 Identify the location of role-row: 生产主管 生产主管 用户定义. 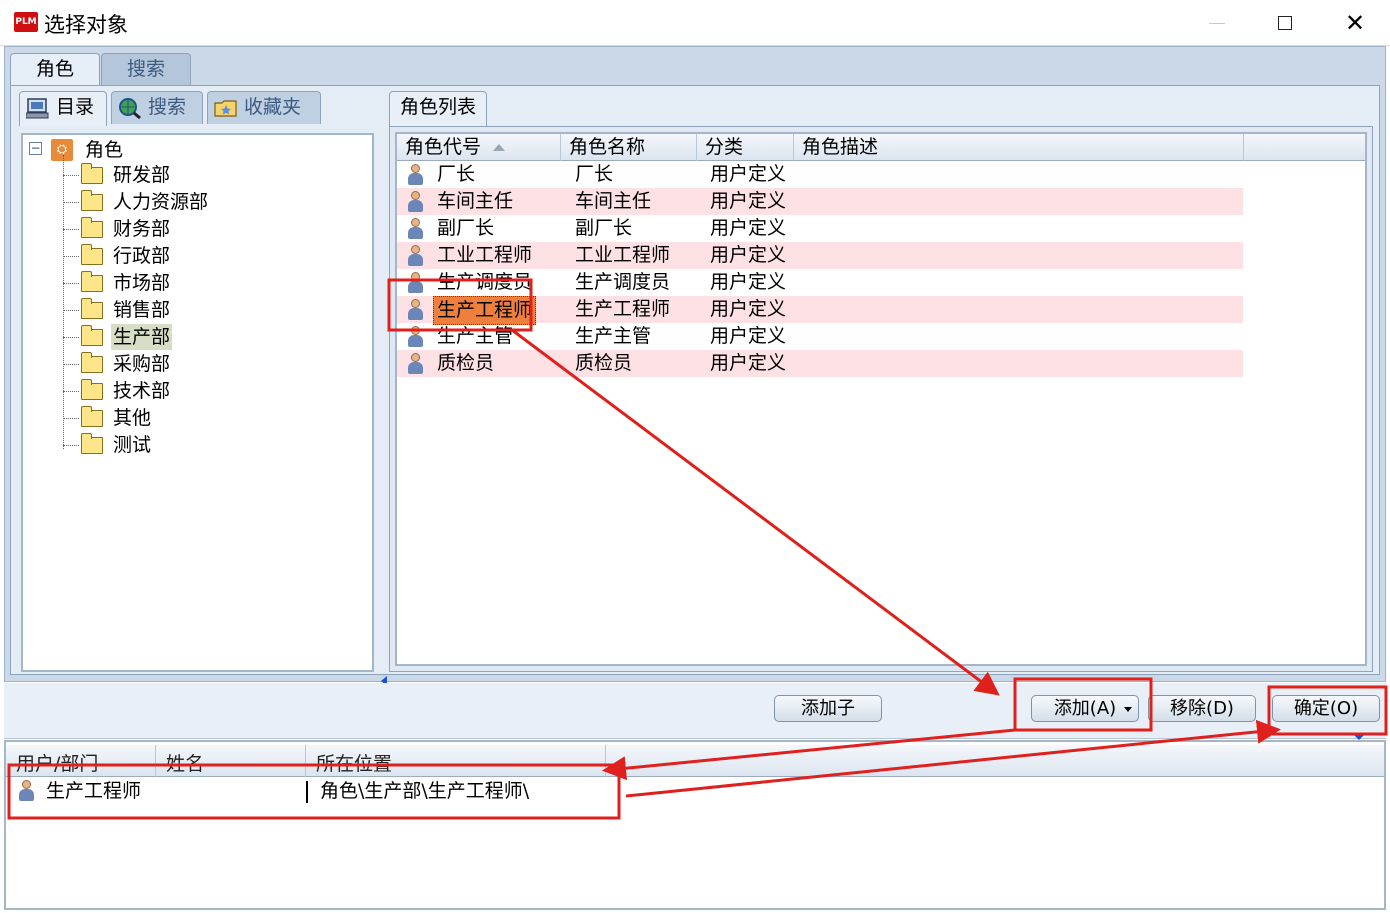
(820, 336).